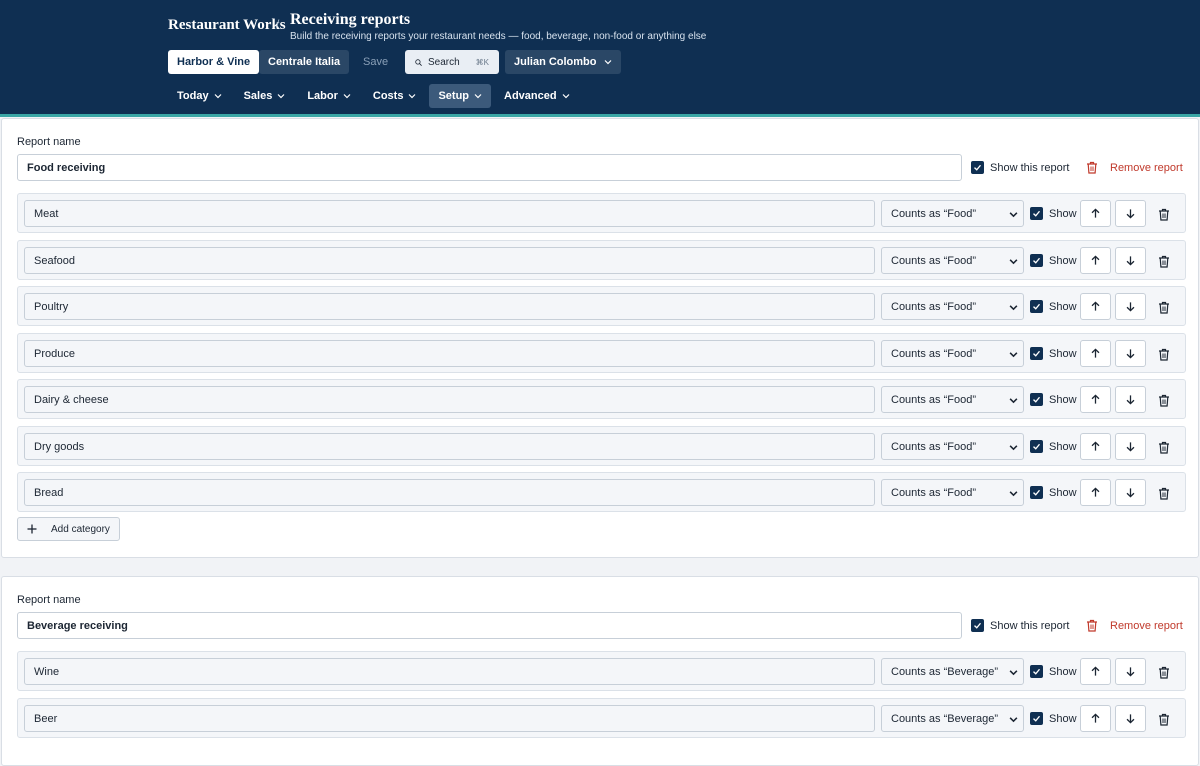 This screenshot has width=1200, height=766. I want to click on category-name-input: Beer, so click(449, 718).